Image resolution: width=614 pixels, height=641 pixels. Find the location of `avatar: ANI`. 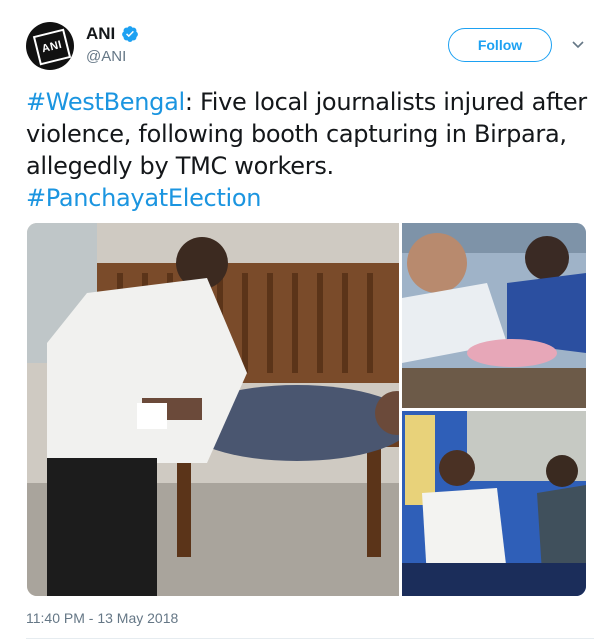

avatar: ANI is located at coordinates (50, 46).